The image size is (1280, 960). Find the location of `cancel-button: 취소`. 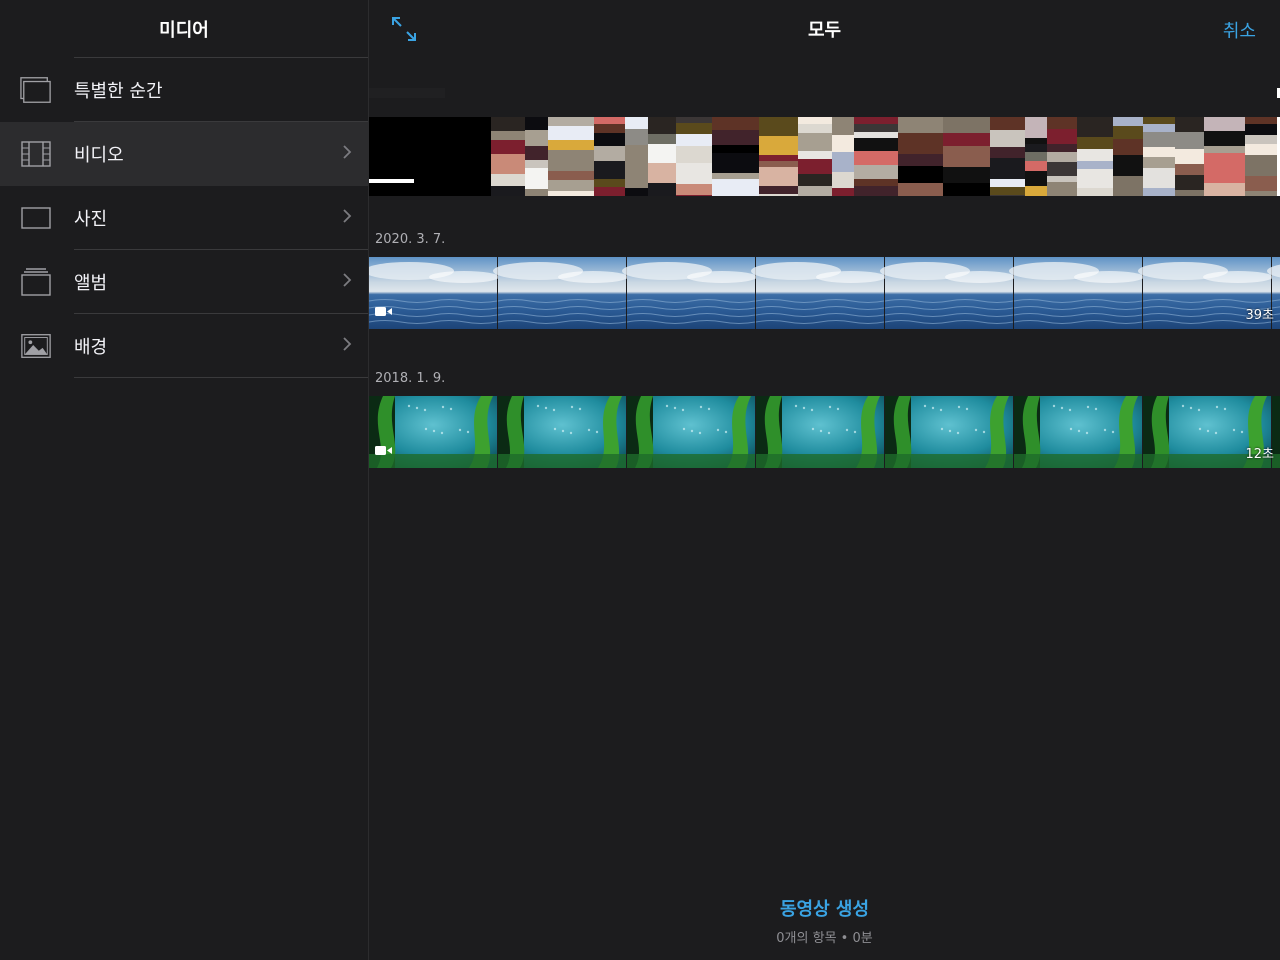

cancel-button: 취소 is located at coordinates (1239, 30).